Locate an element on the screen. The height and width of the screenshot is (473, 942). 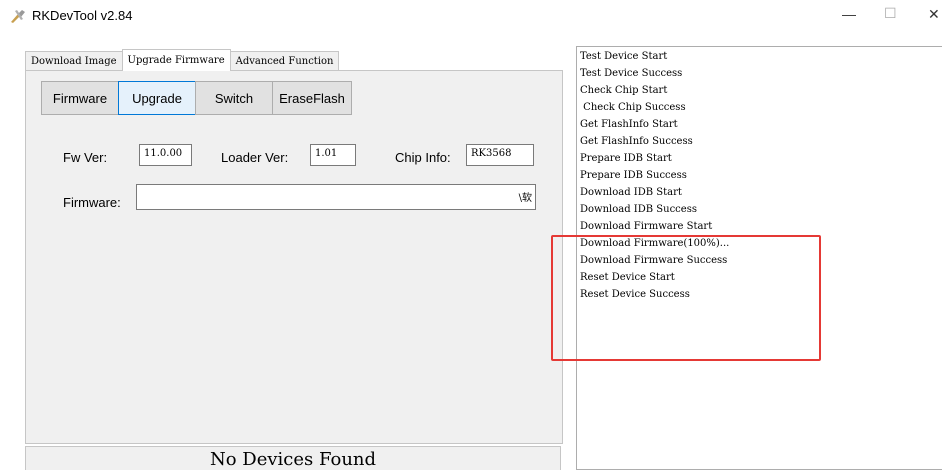
log-line: Prepare IDB Start is located at coordinates (626, 158).